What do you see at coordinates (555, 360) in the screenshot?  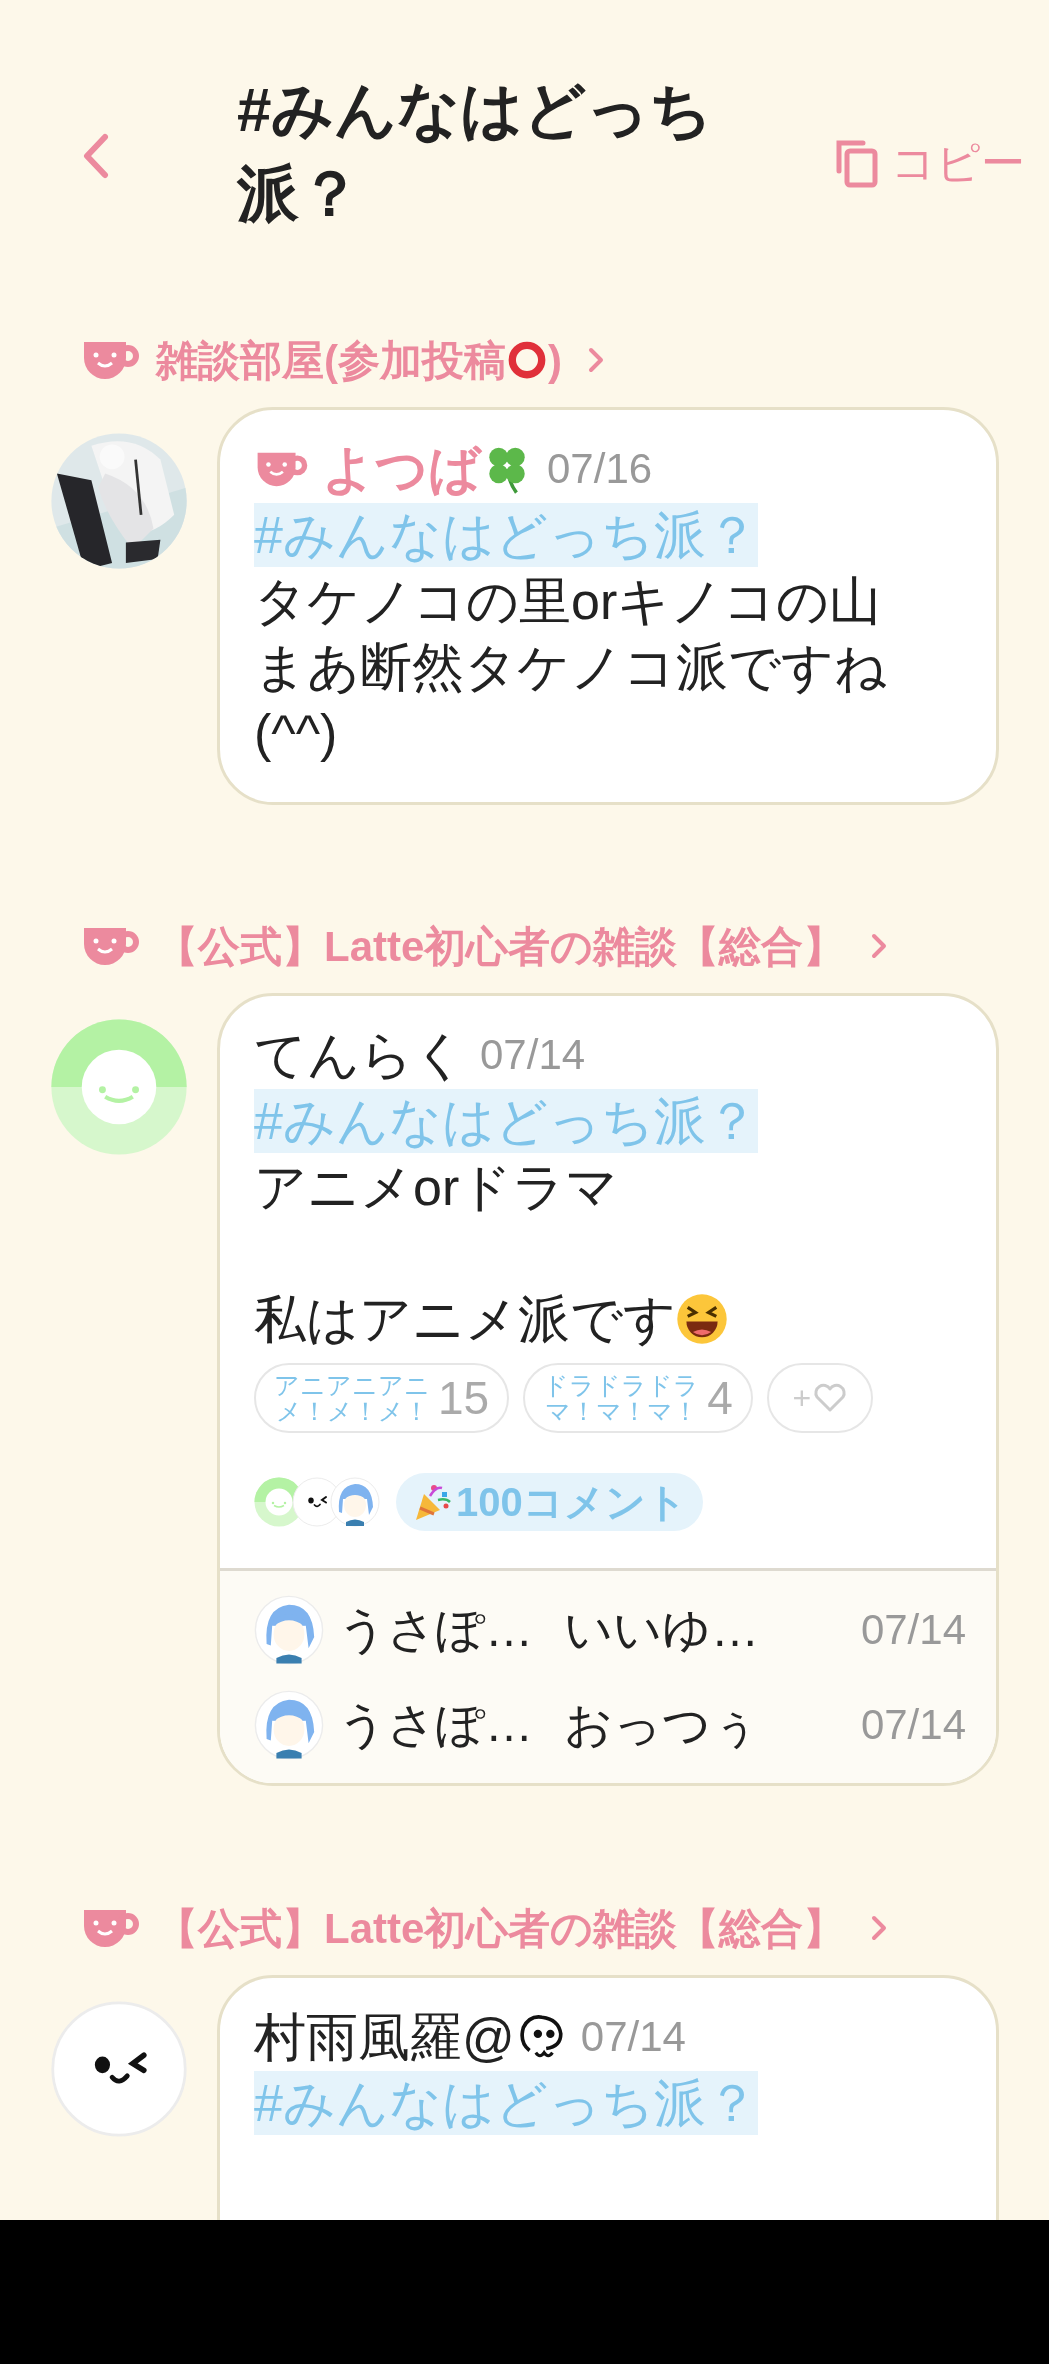 I see `room-link: )` at bounding box center [555, 360].